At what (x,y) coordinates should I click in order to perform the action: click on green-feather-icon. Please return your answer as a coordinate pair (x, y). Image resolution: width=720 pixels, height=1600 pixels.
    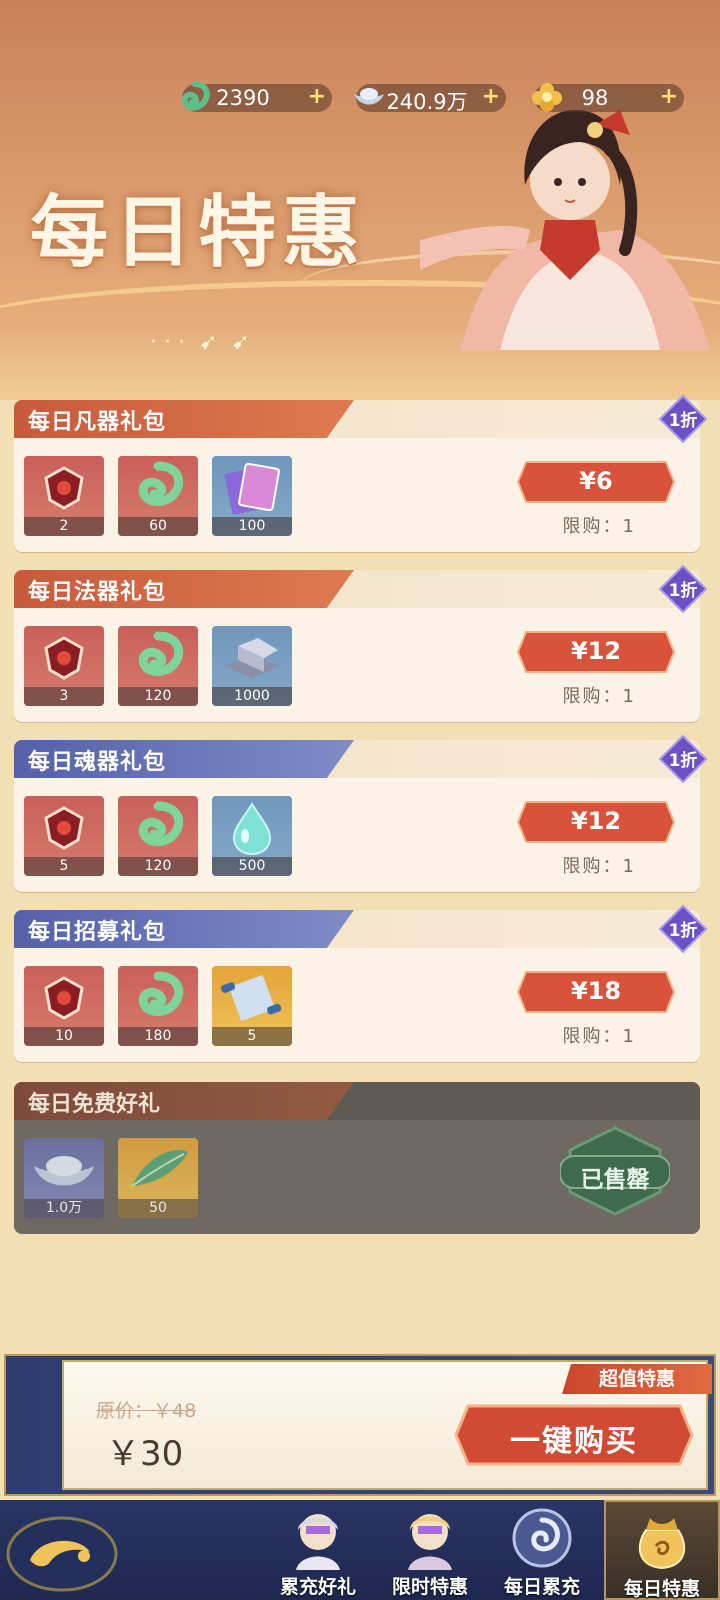
    Looking at the image, I should click on (159, 1168).